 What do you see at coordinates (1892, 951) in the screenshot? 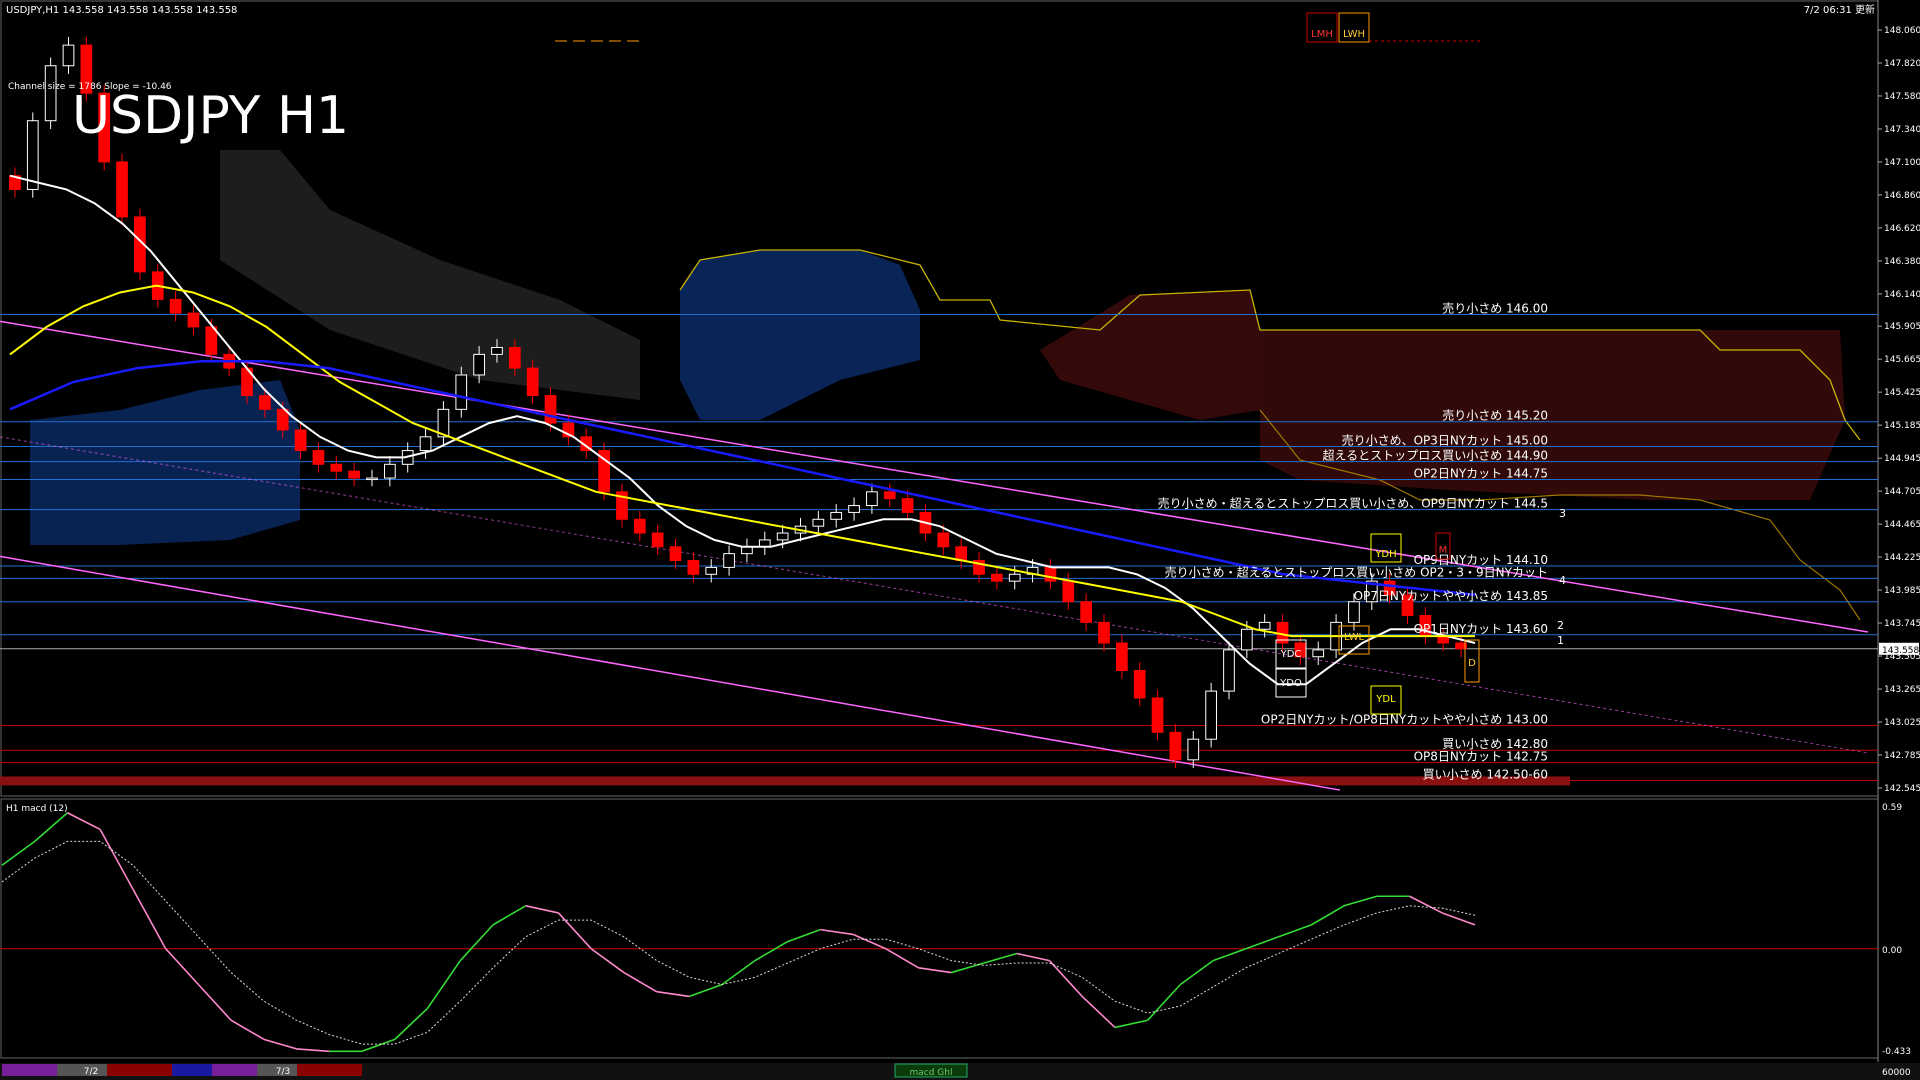
I see `macd-tick-zero: 0.00` at bounding box center [1892, 951].